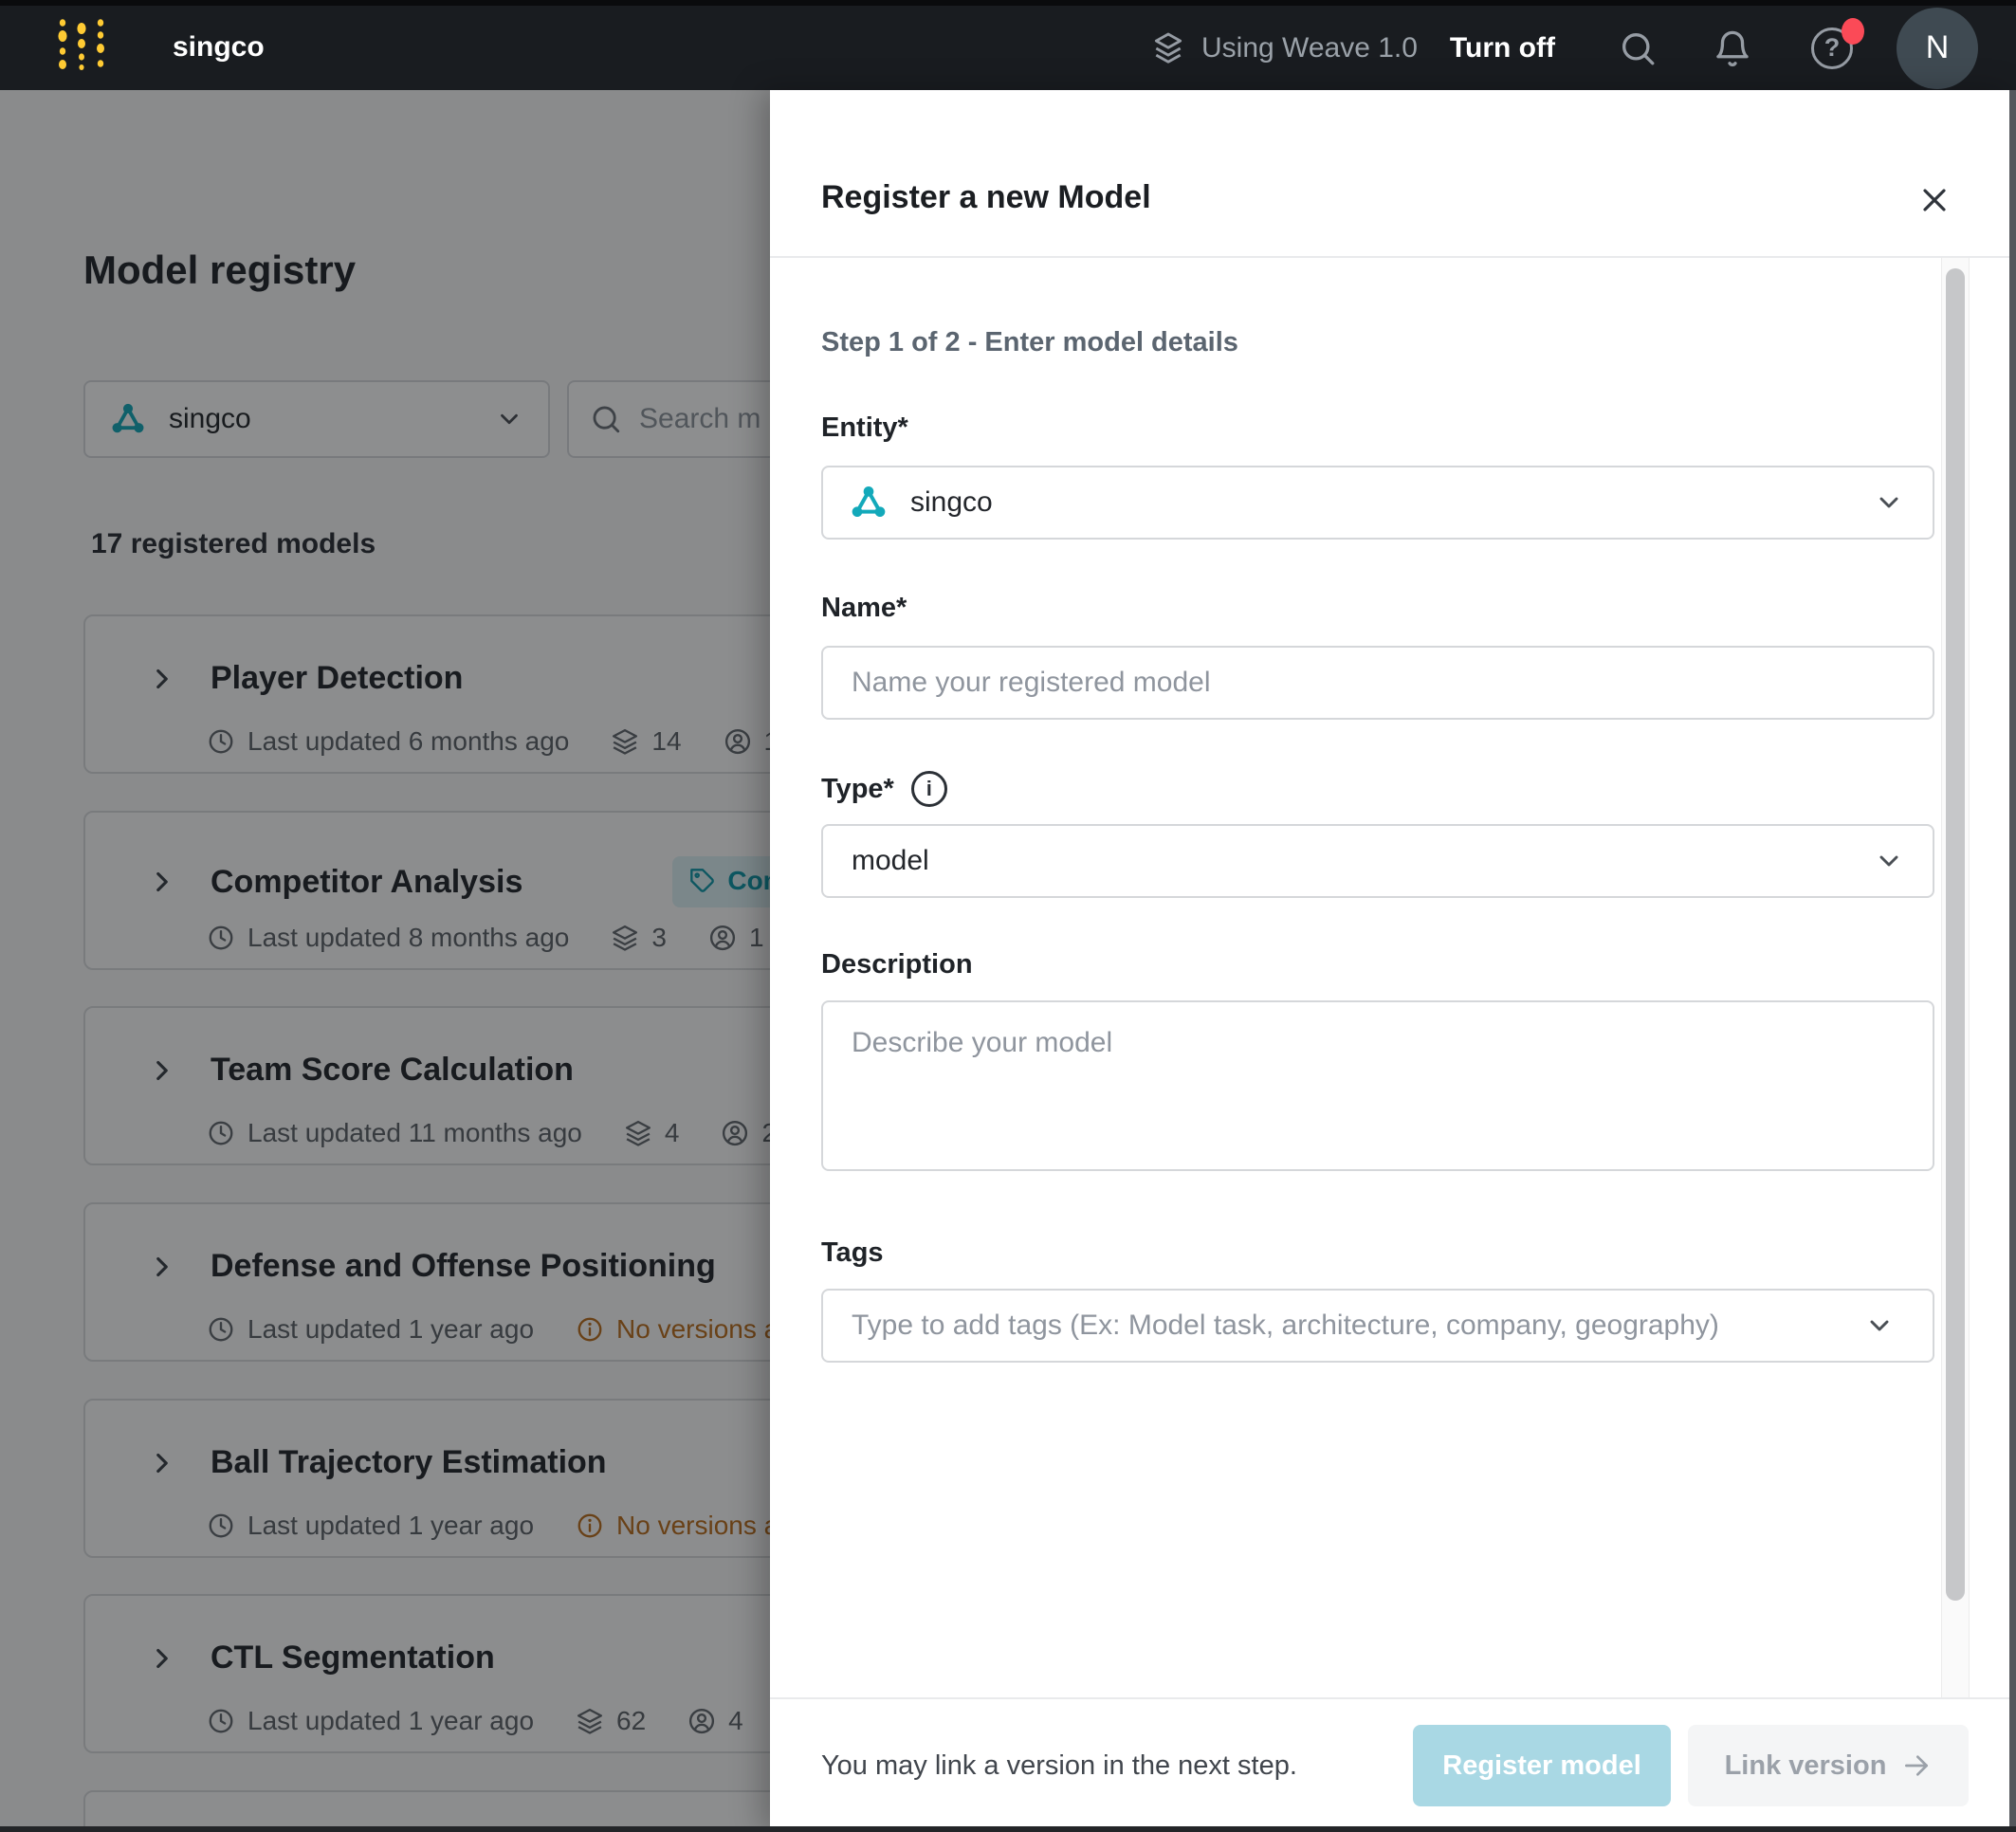  What do you see at coordinates (1168, 48) in the screenshot?
I see `weave-layers-icon` at bounding box center [1168, 48].